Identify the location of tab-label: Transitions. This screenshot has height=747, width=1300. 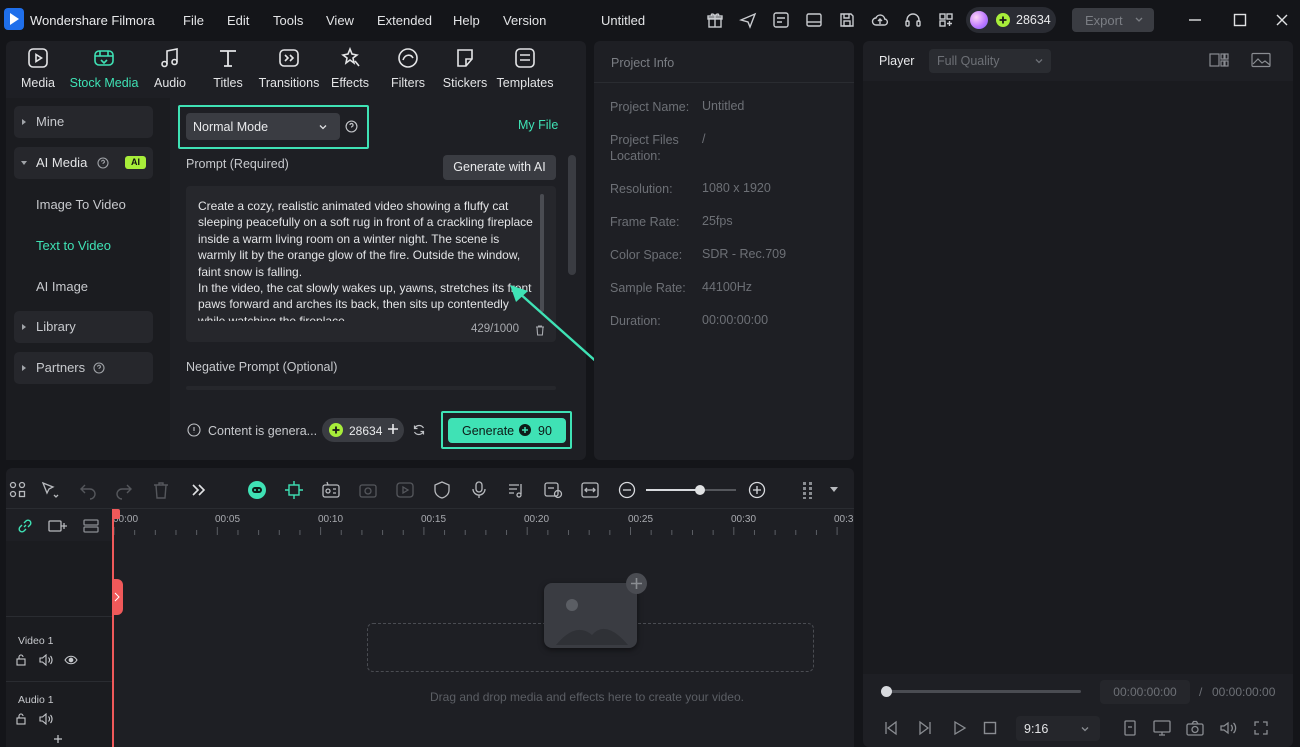
(289, 83).